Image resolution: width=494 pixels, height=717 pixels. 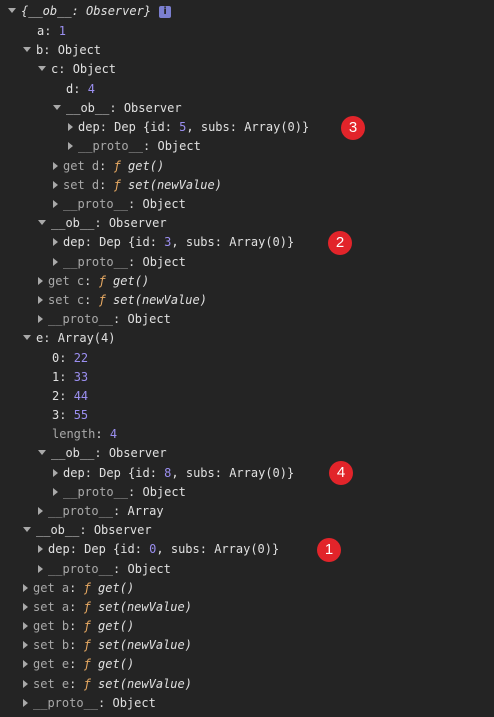 What do you see at coordinates (56, 377) in the screenshot?
I see `key-label: 1` at bounding box center [56, 377].